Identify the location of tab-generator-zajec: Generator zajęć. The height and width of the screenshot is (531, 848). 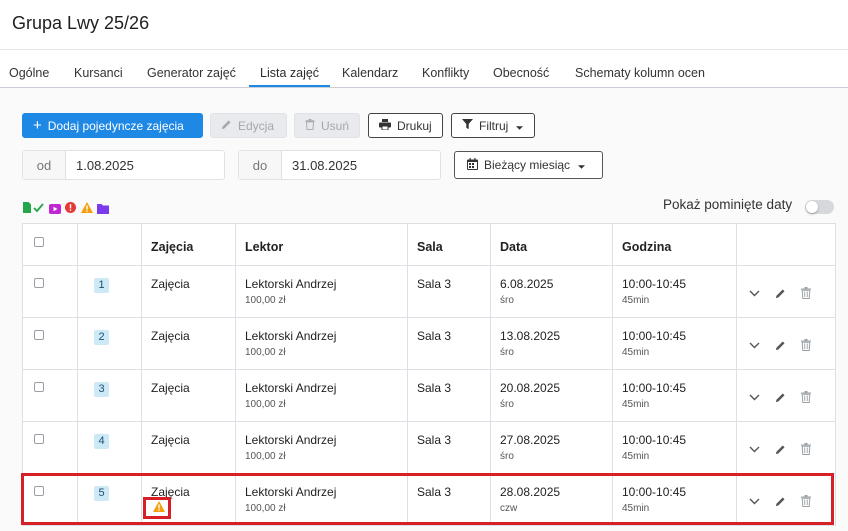
(191, 73).